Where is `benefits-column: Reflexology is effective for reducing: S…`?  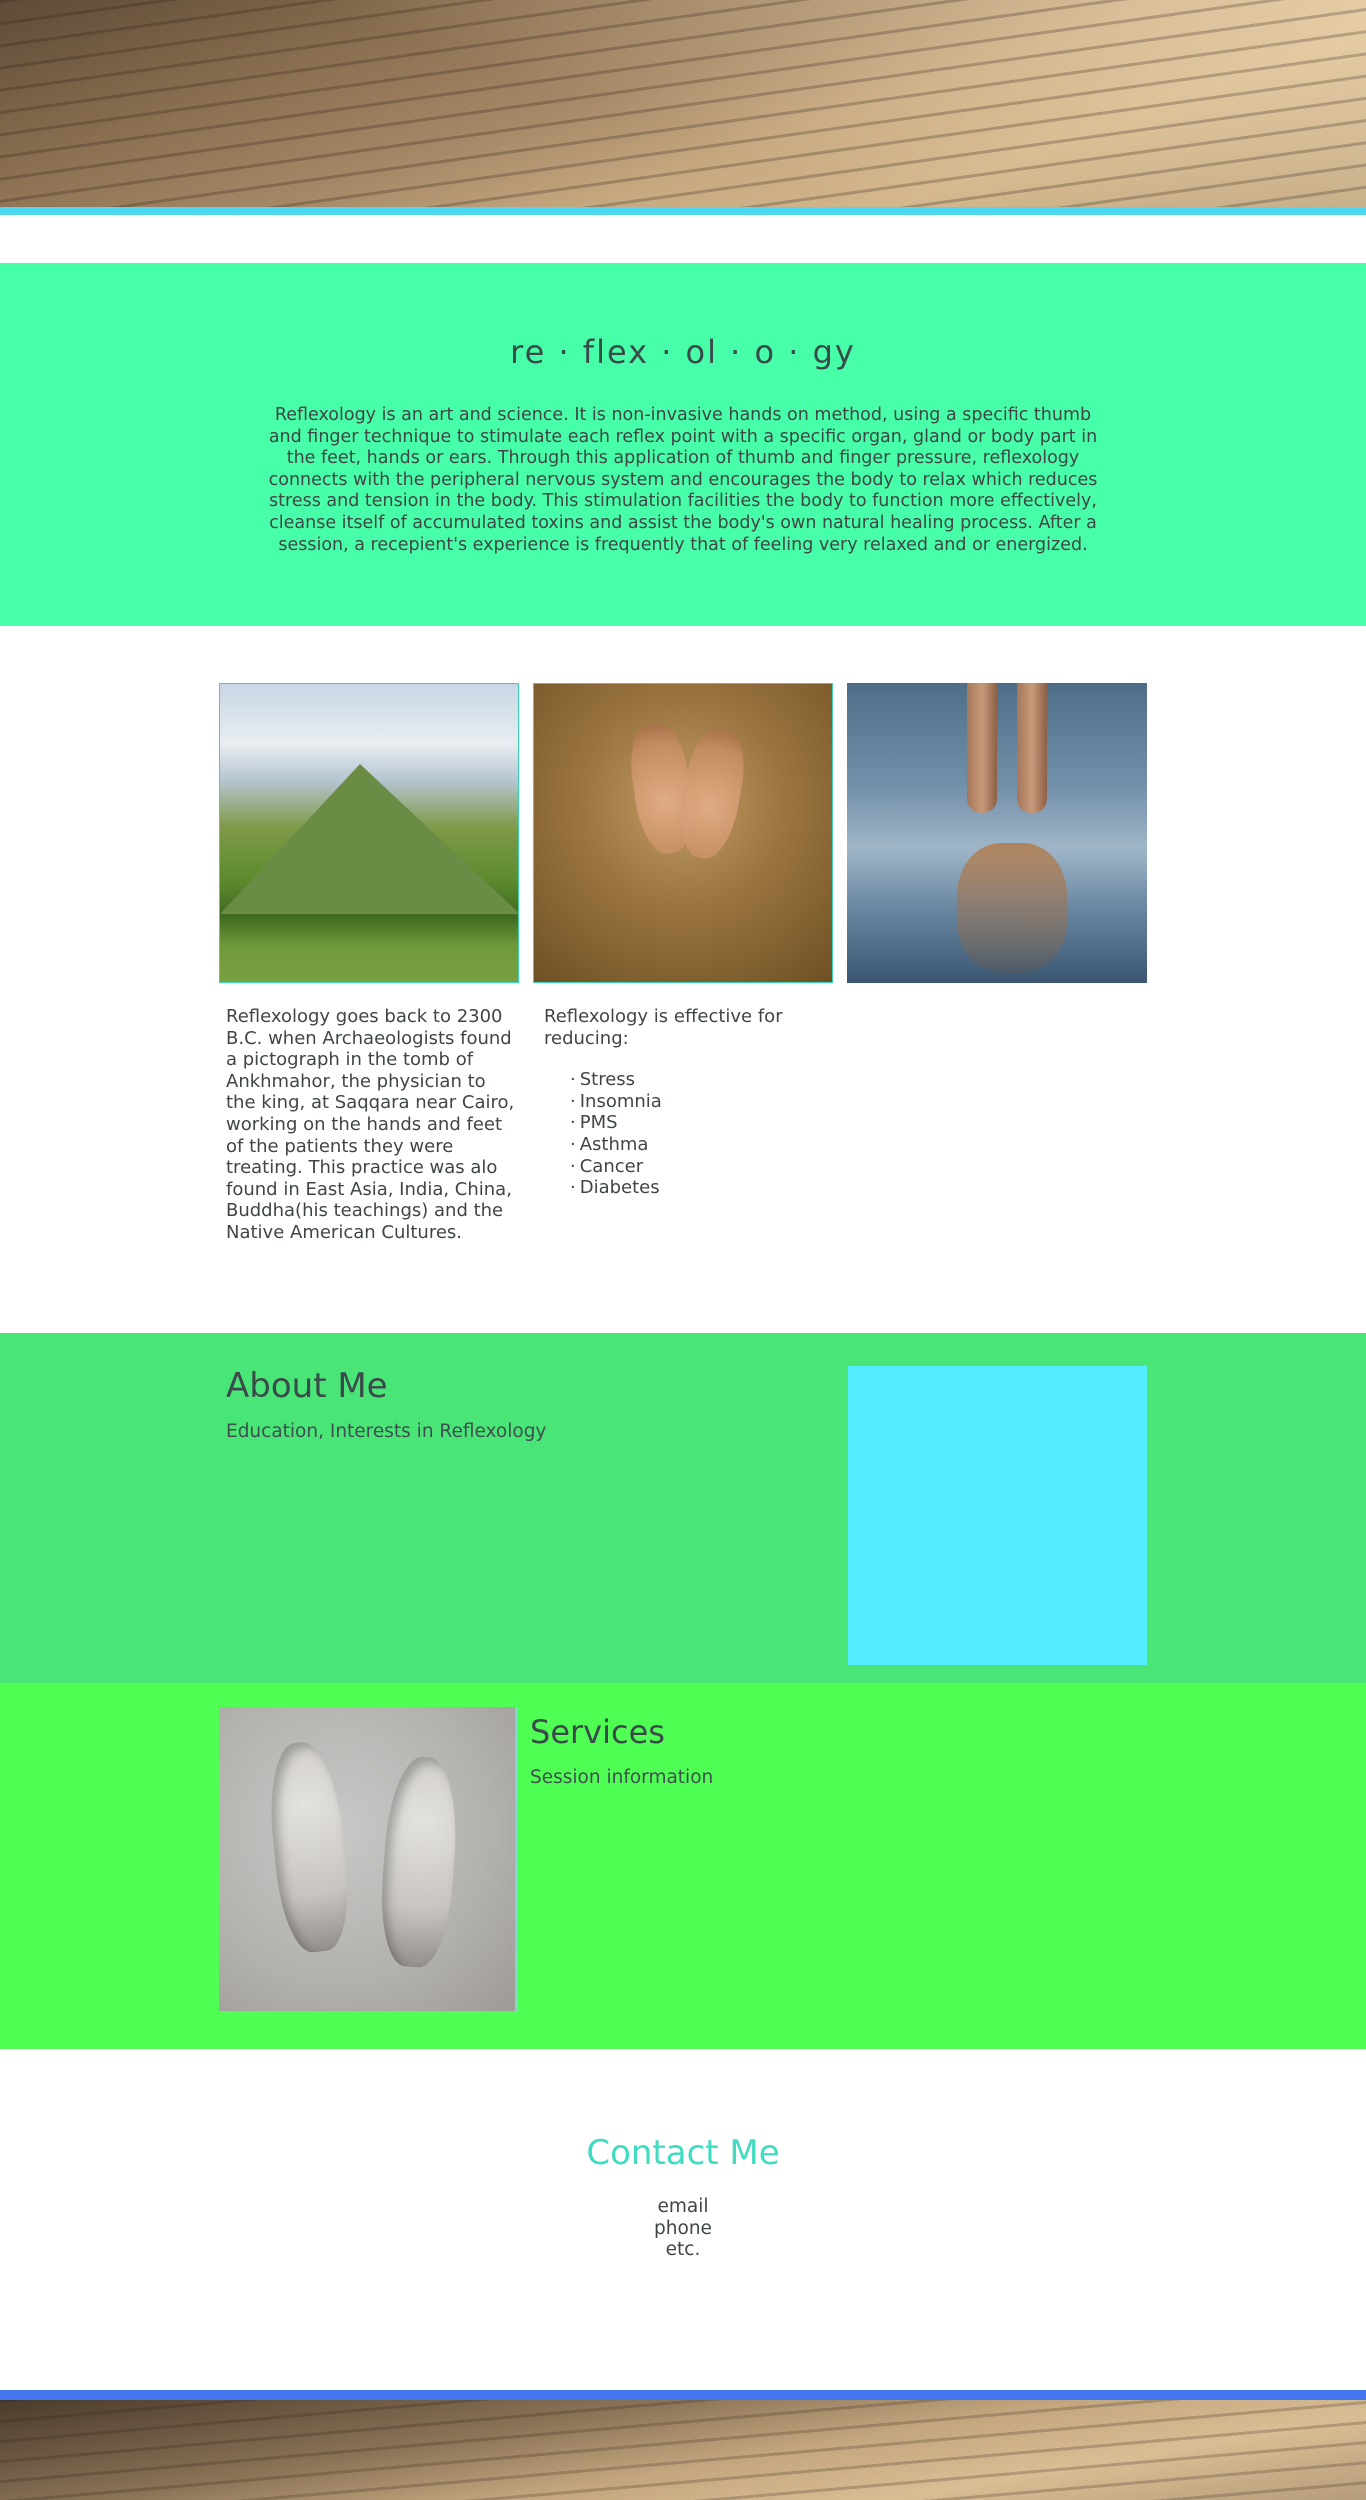
benefits-column: Reflexology is effective for reducing: S… is located at coordinates (674, 1102).